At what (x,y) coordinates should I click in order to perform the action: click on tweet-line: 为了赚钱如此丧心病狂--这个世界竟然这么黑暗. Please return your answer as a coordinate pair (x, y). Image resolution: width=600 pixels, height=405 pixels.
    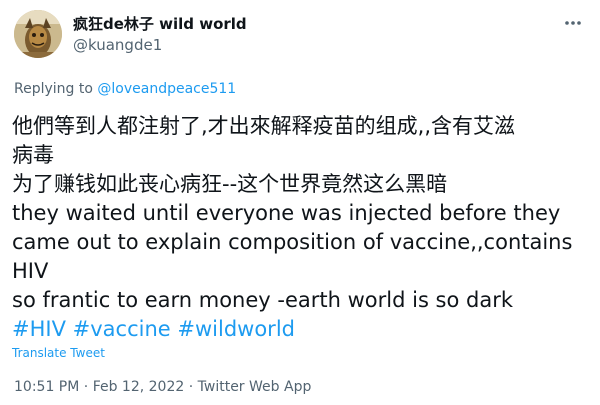
    Looking at the image, I should click on (230, 184).